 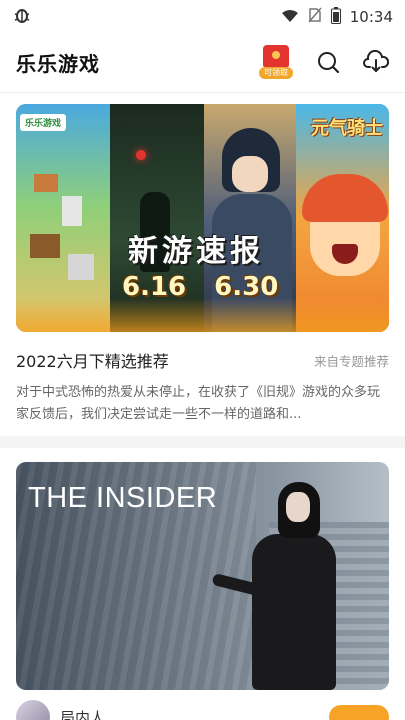 What do you see at coordinates (154, 287) in the screenshot?
I see `banner-date-start: 6.16` at bounding box center [154, 287].